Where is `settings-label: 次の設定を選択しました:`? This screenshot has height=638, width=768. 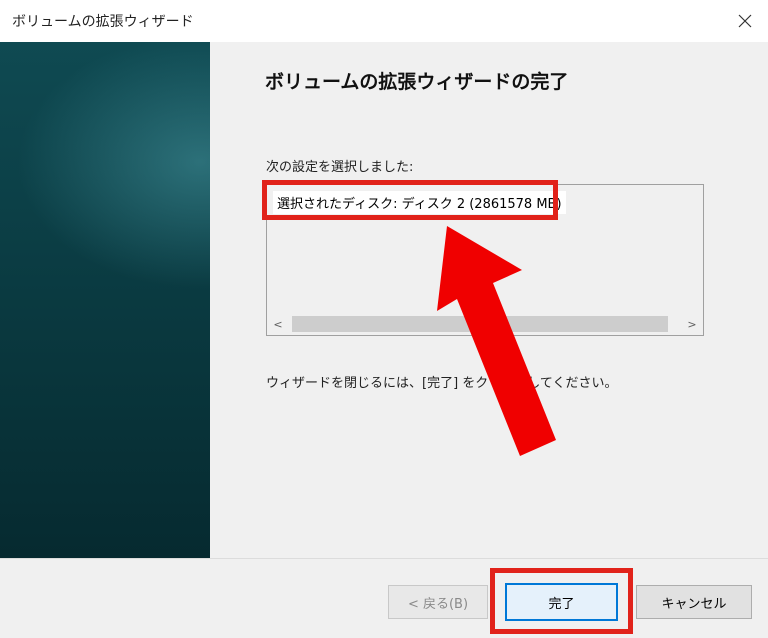 settings-label: 次の設定を選択しました: is located at coordinates (340, 167).